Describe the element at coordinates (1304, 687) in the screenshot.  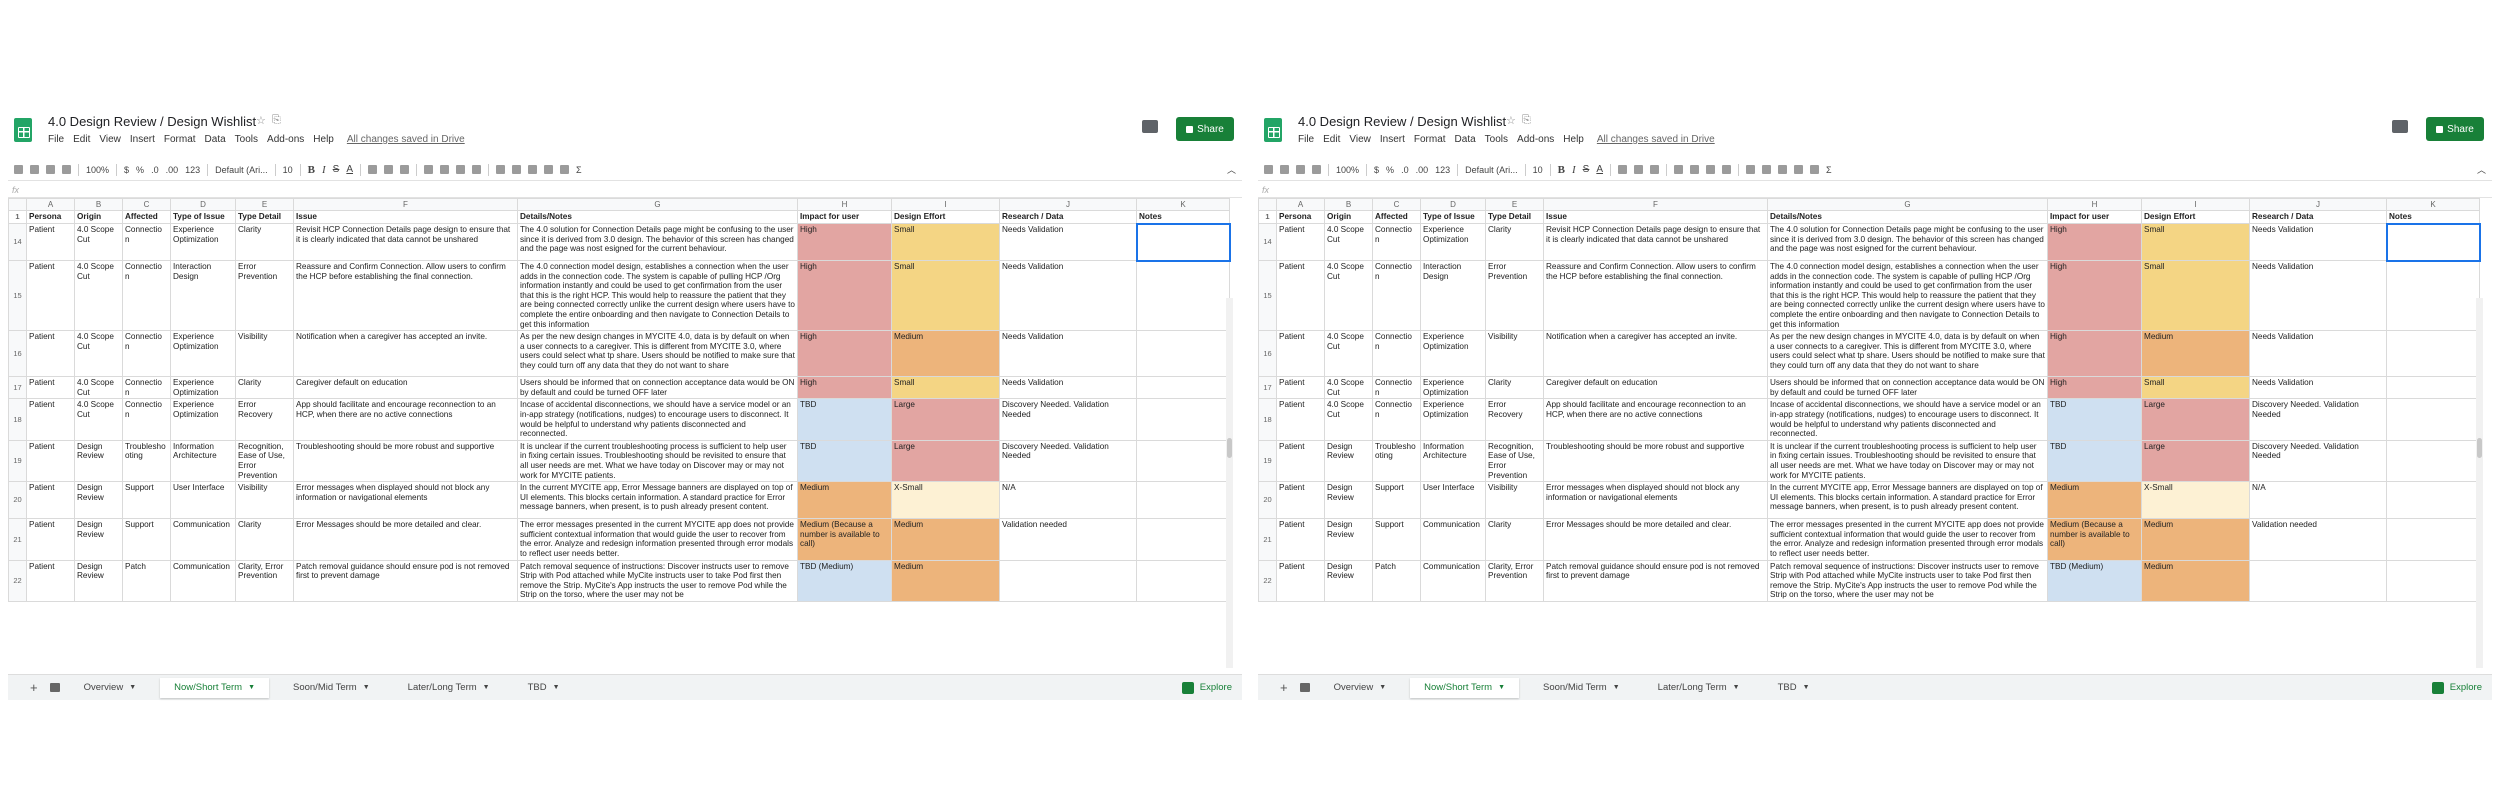
I see `all-sheets-icon` at that location.